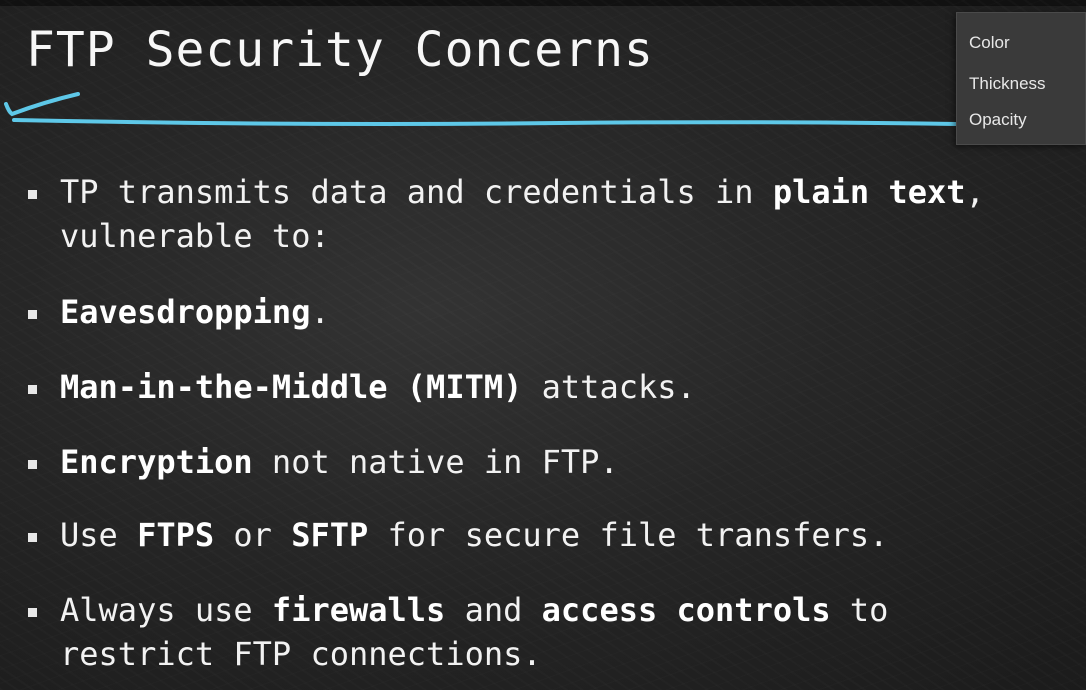  I want to click on annotation-underline, so click(485, 122).